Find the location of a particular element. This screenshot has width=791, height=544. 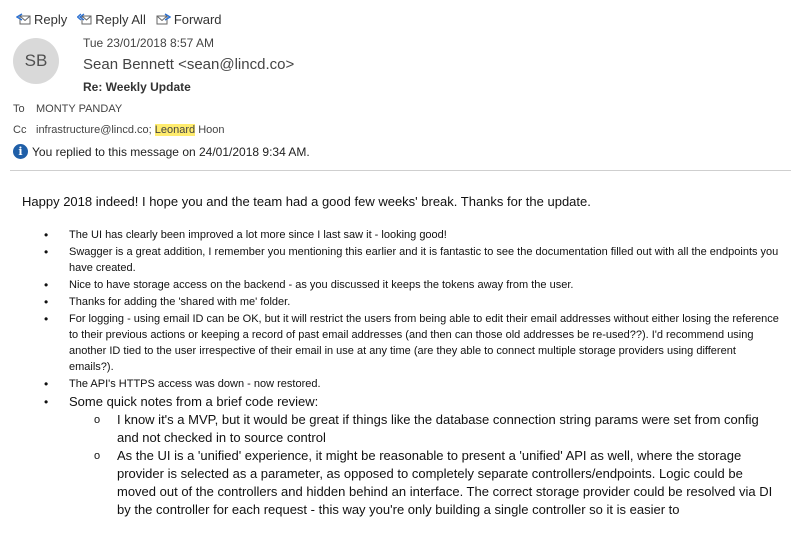

reply-all-icon is located at coordinates (84, 19).